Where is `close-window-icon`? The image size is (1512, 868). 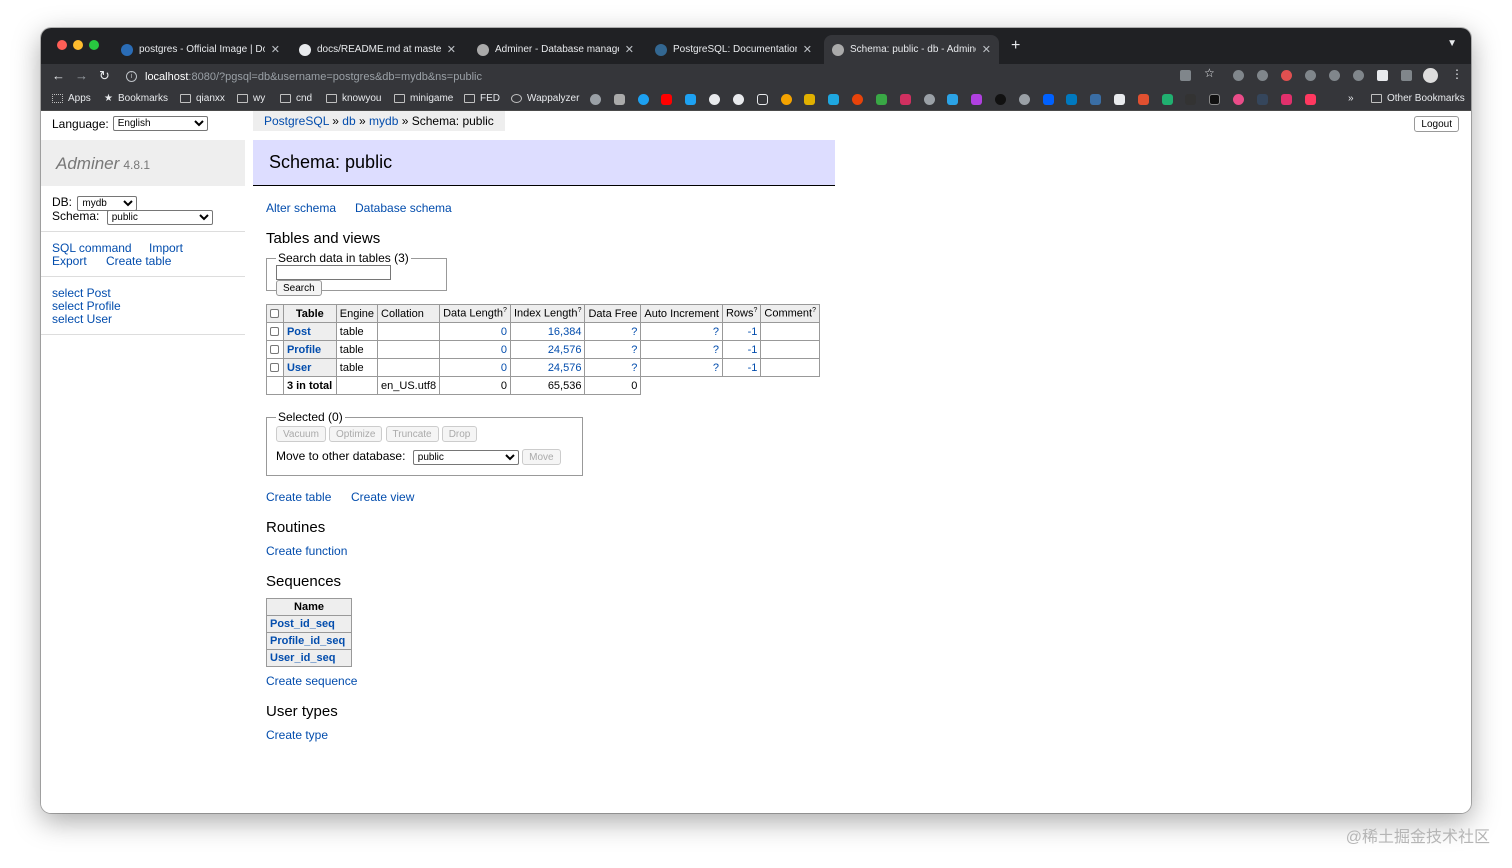 close-window-icon is located at coordinates (62, 45).